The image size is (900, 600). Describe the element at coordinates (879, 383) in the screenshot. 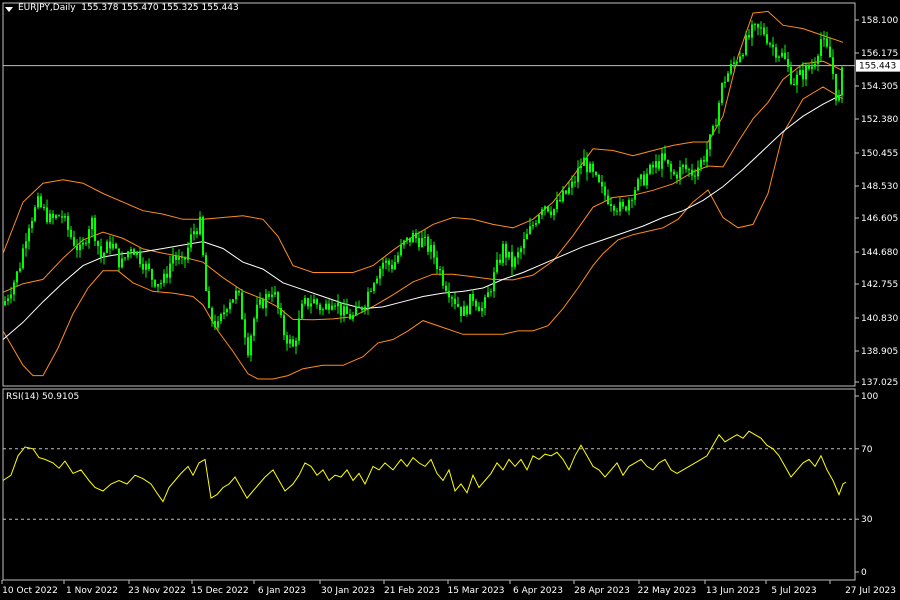

I see `price-tick-label: 137.025` at that location.